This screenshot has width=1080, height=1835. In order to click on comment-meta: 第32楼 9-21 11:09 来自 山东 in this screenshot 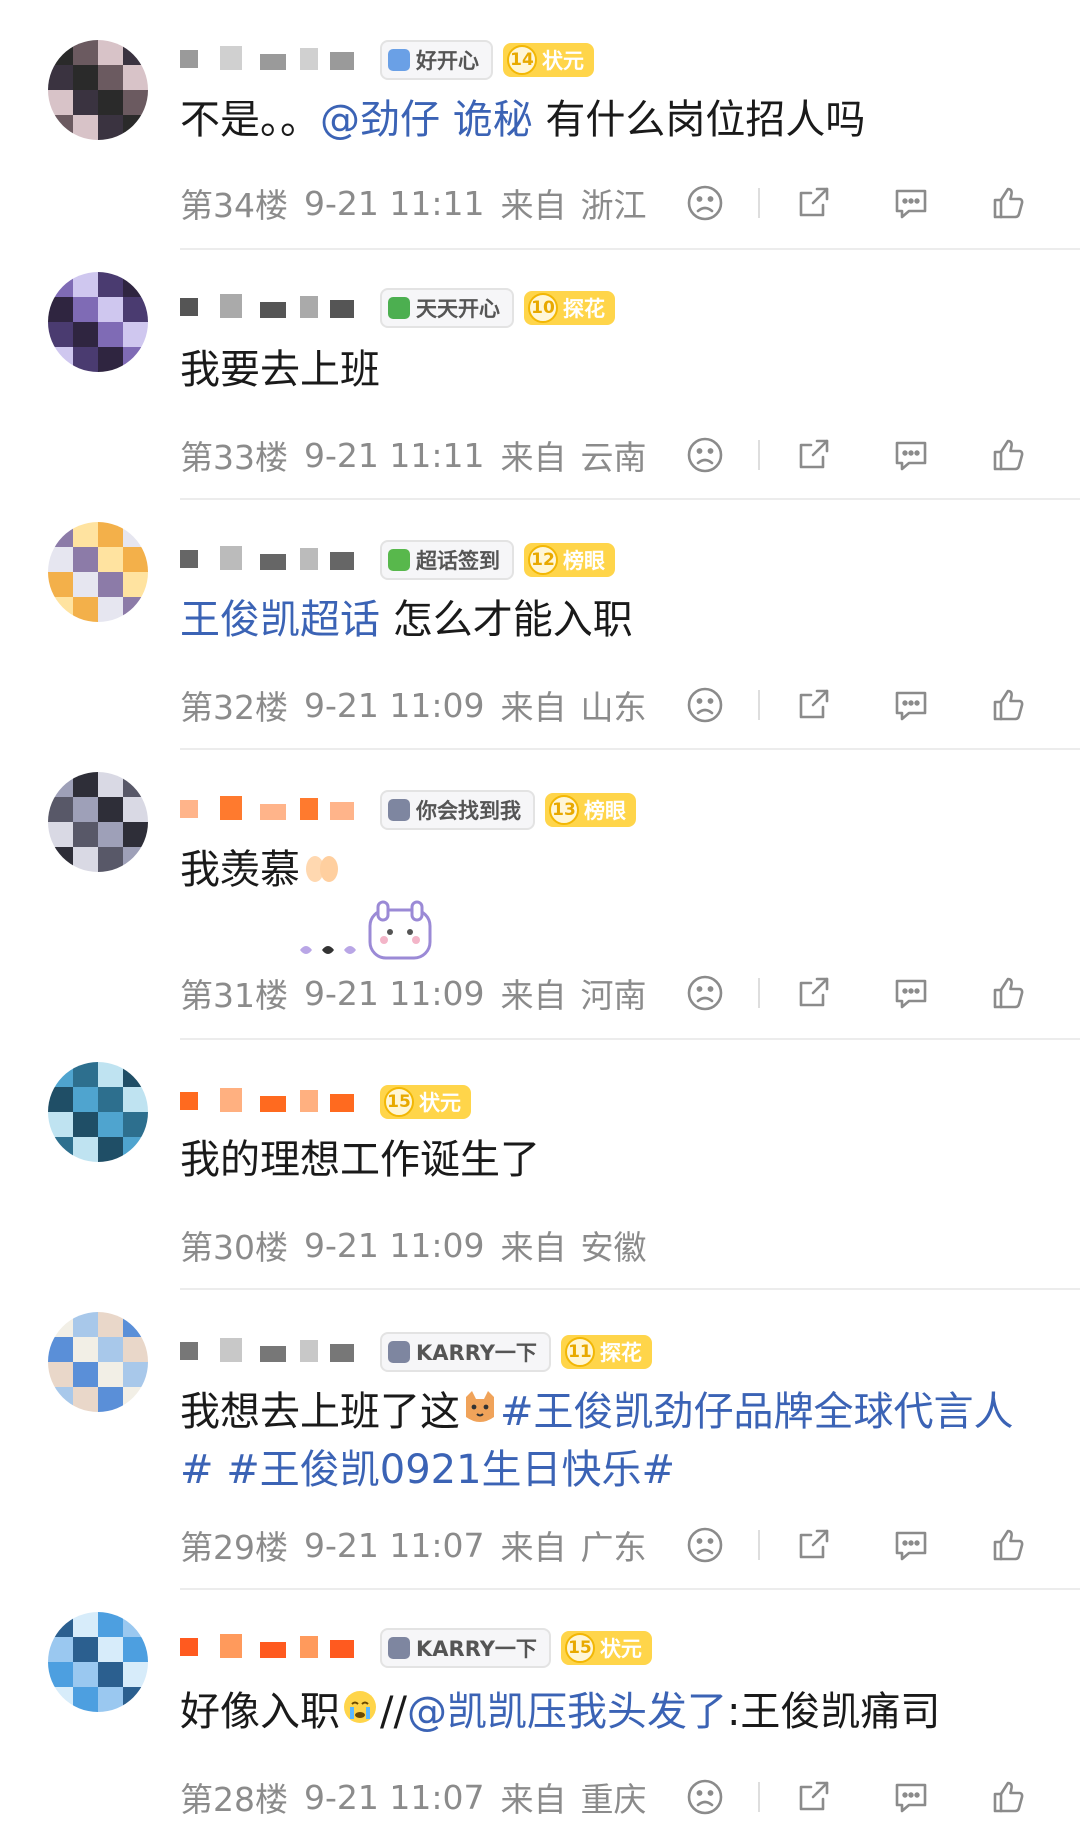, I will do `click(620, 705)`.